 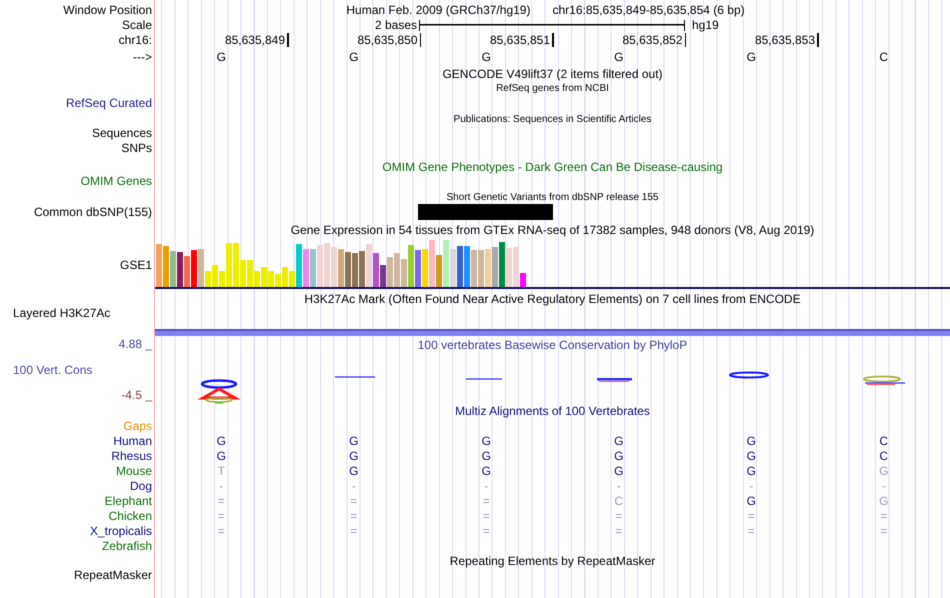 What do you see at coordinates (652, 40) in the screenshot?
I see `coordinate-label: 85,635,852` at bounding box center [652, 40].